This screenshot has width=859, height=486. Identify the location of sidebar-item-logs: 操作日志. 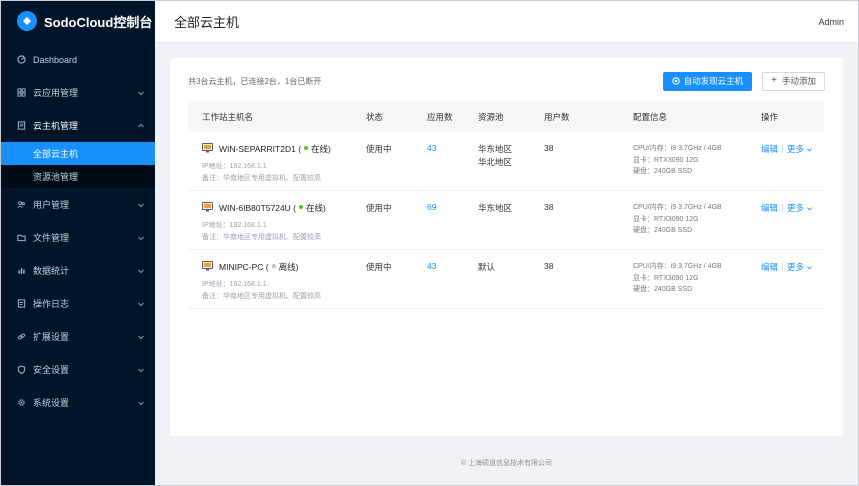
(78, 303).